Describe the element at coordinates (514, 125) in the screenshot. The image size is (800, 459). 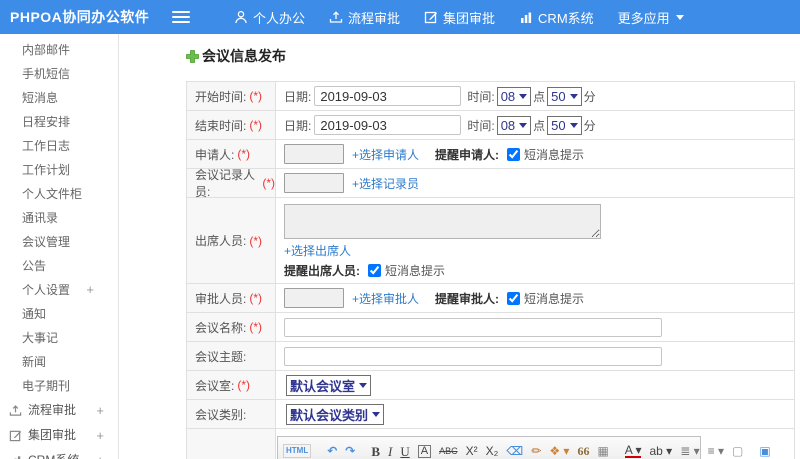
I see `end-hour-select: 08` at that location.